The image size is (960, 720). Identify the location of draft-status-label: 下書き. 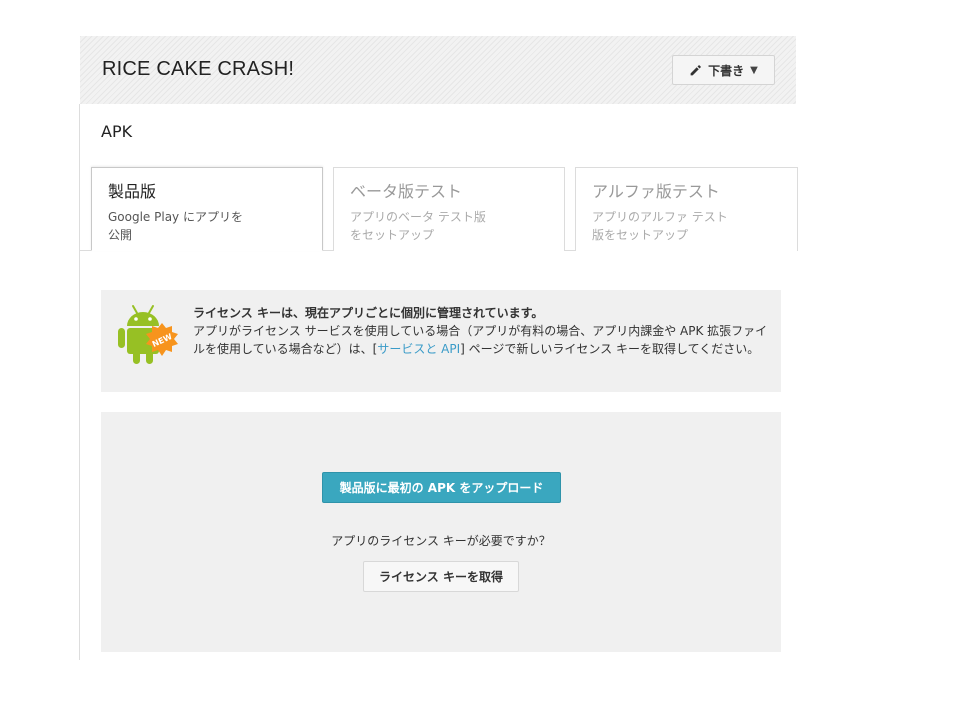
(726, 70).